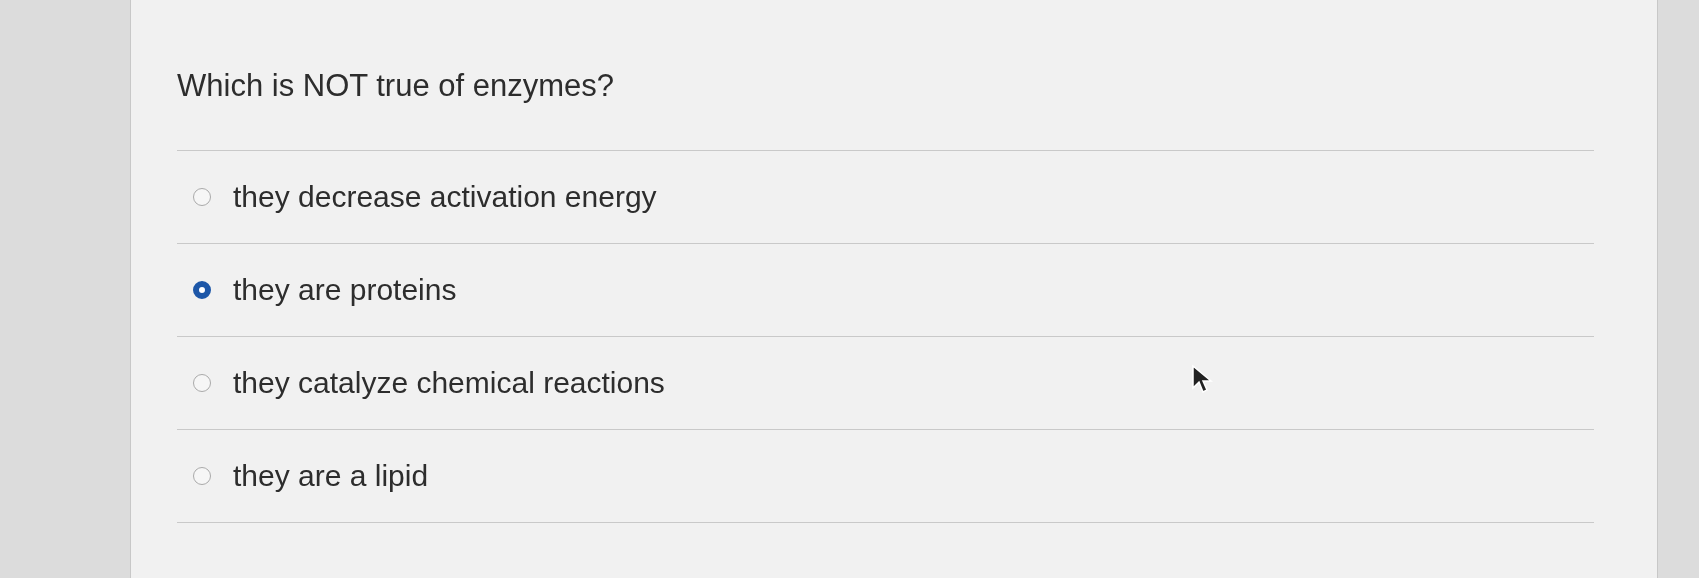 Image resolution: width=1699 pixels, height=578 pixels. What do you see at coordinates (396, 86) in the screenshot?
I see `question-text: Which is NOT true of enzymes?` at bounding box center [396, 86].